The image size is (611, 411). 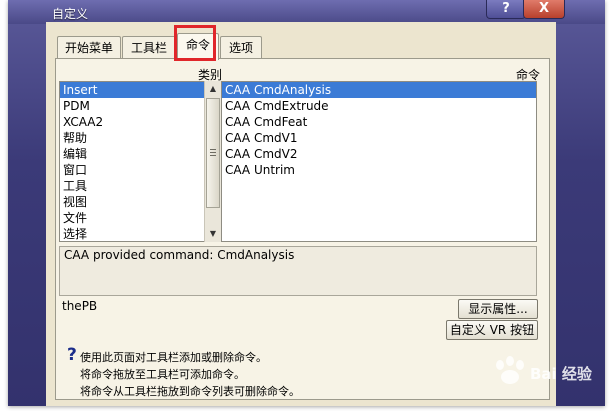 What do you see at coordinates (190, 391) in the screenshot?
I see `help-text-line: 将命令从工具栏拖放到命令列表可删除命令。` at bounding box center [190, 391].